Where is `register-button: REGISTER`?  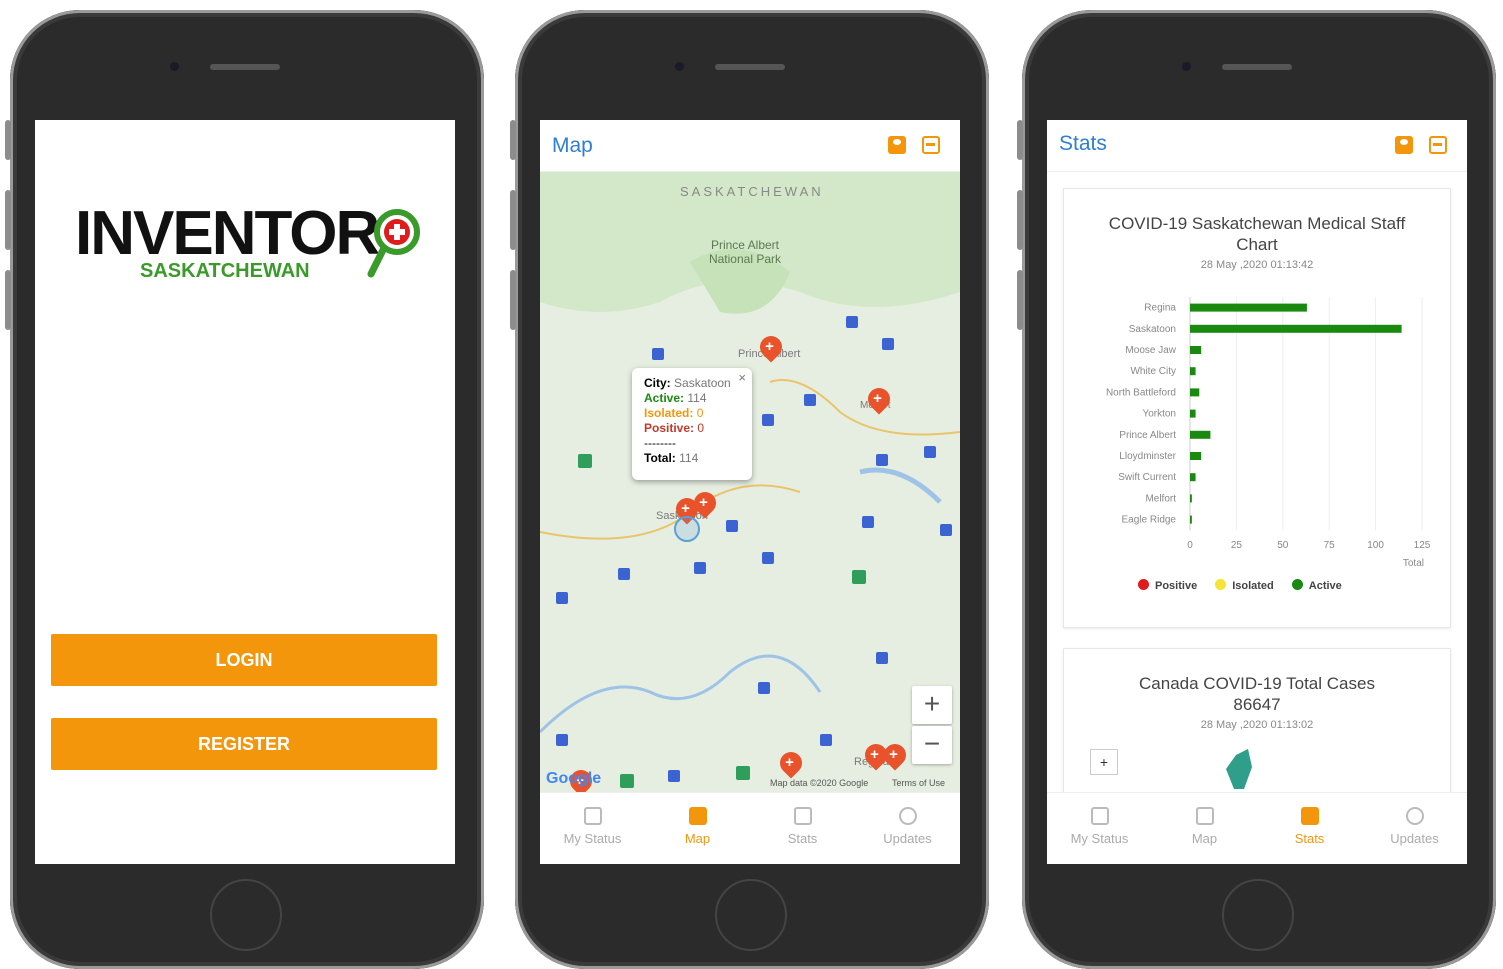
register-button: REGISTER is located at coordinates (244, 744).